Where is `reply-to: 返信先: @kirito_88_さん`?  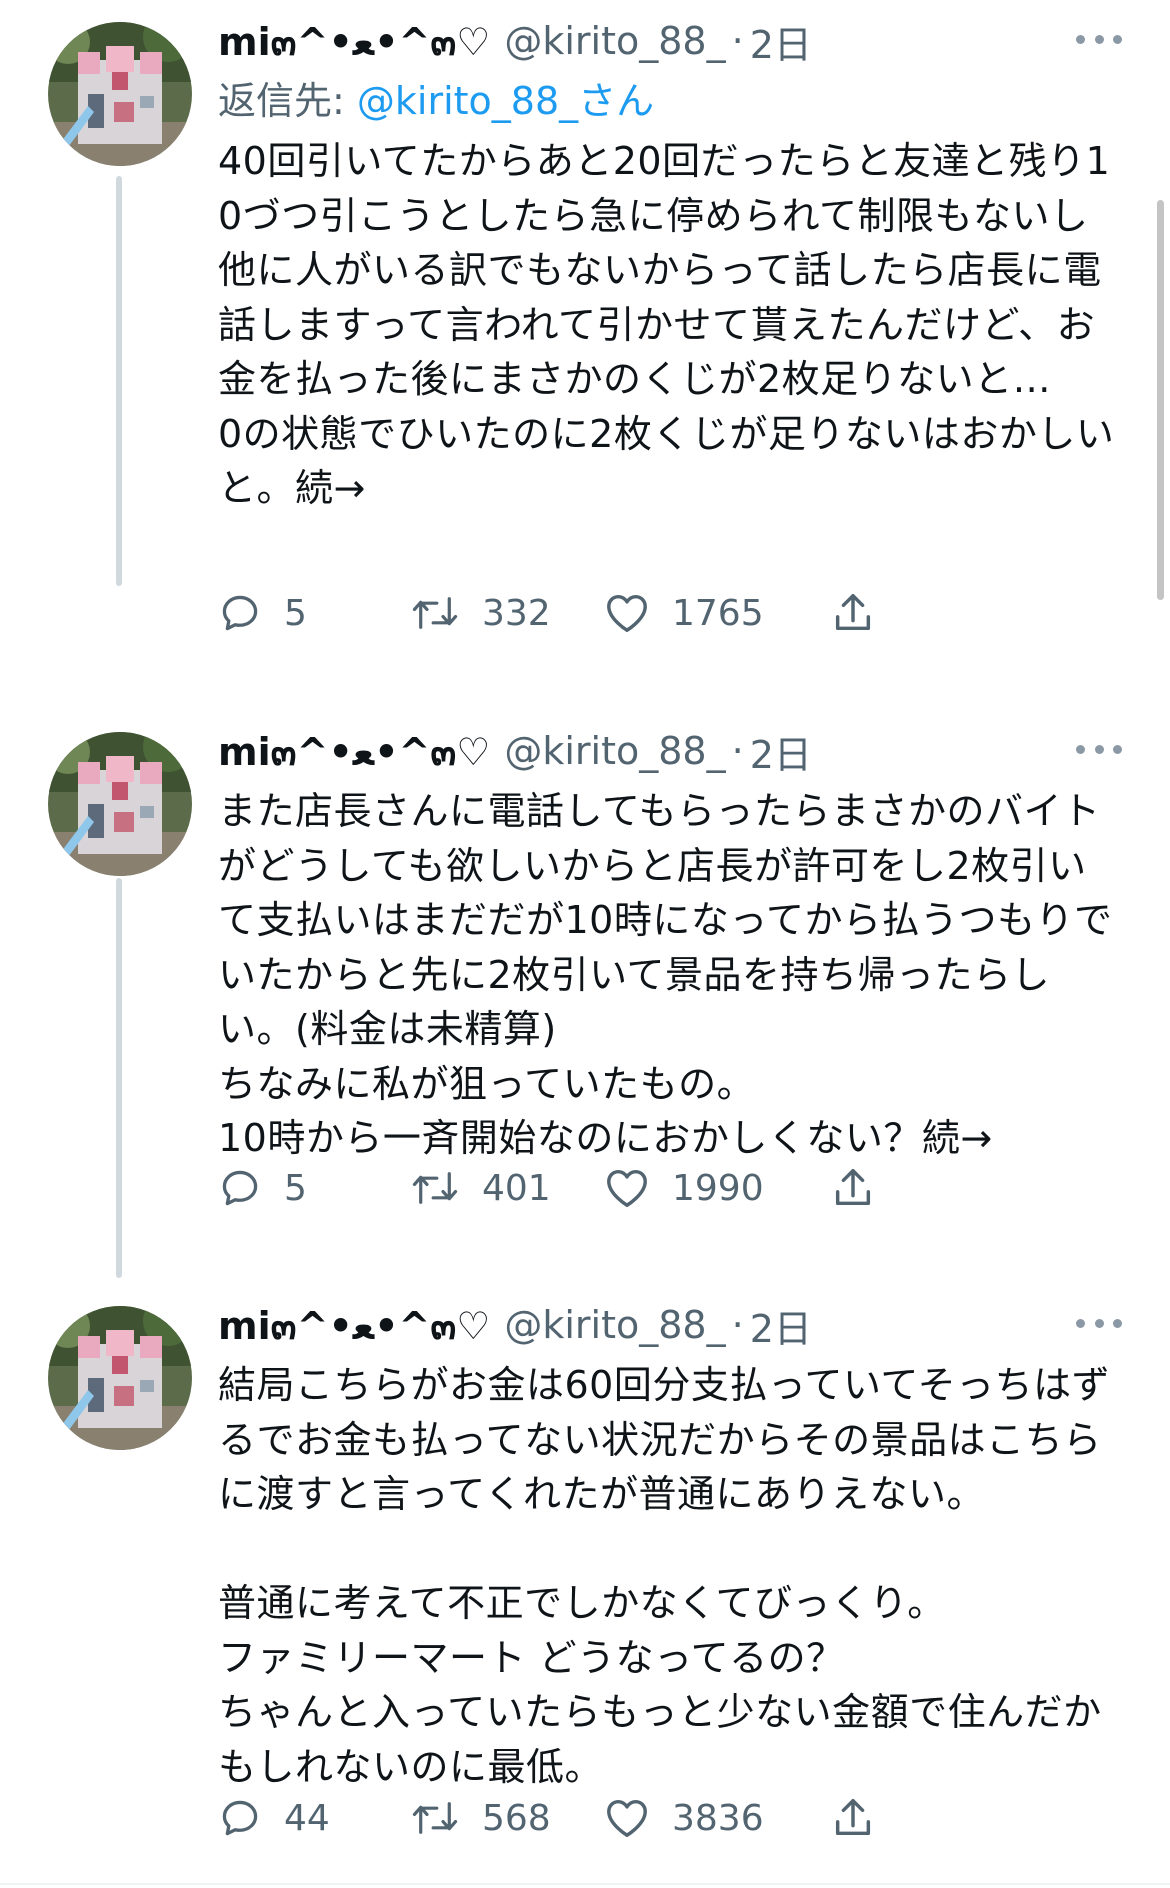
reply-to: 返信先: @kirito_88_さん is located at coordinates (670, 101).